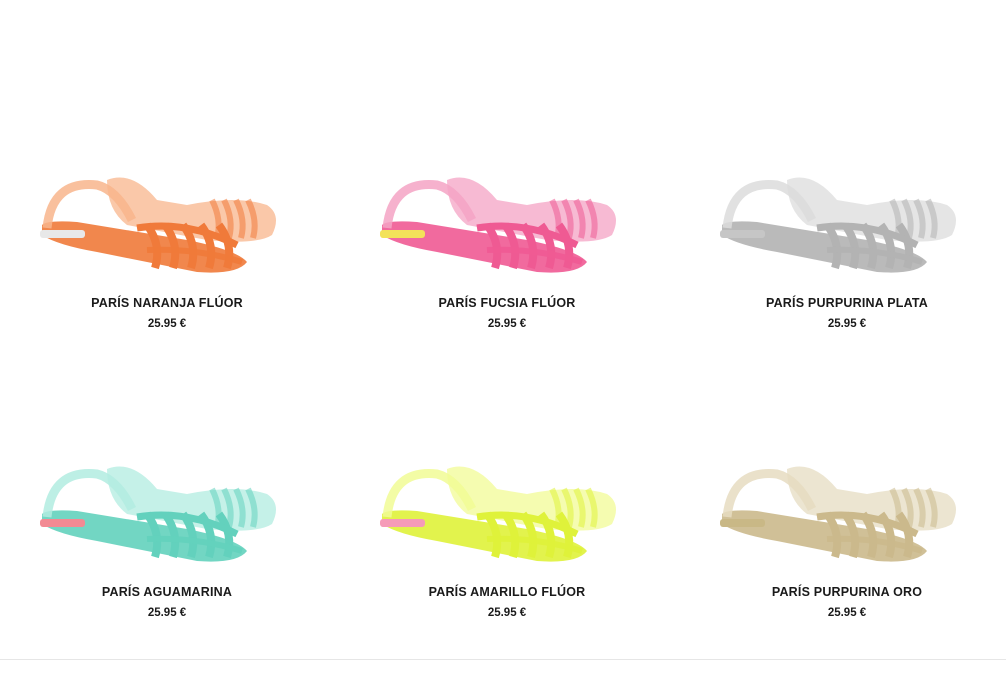 This screenshot has height=674, width=1006. What do you see at coordinates (507, 592) in the screenshot?
I see `product-name: PARÍS AMARILLO FLÚOR` at bounding box center [507, 592].